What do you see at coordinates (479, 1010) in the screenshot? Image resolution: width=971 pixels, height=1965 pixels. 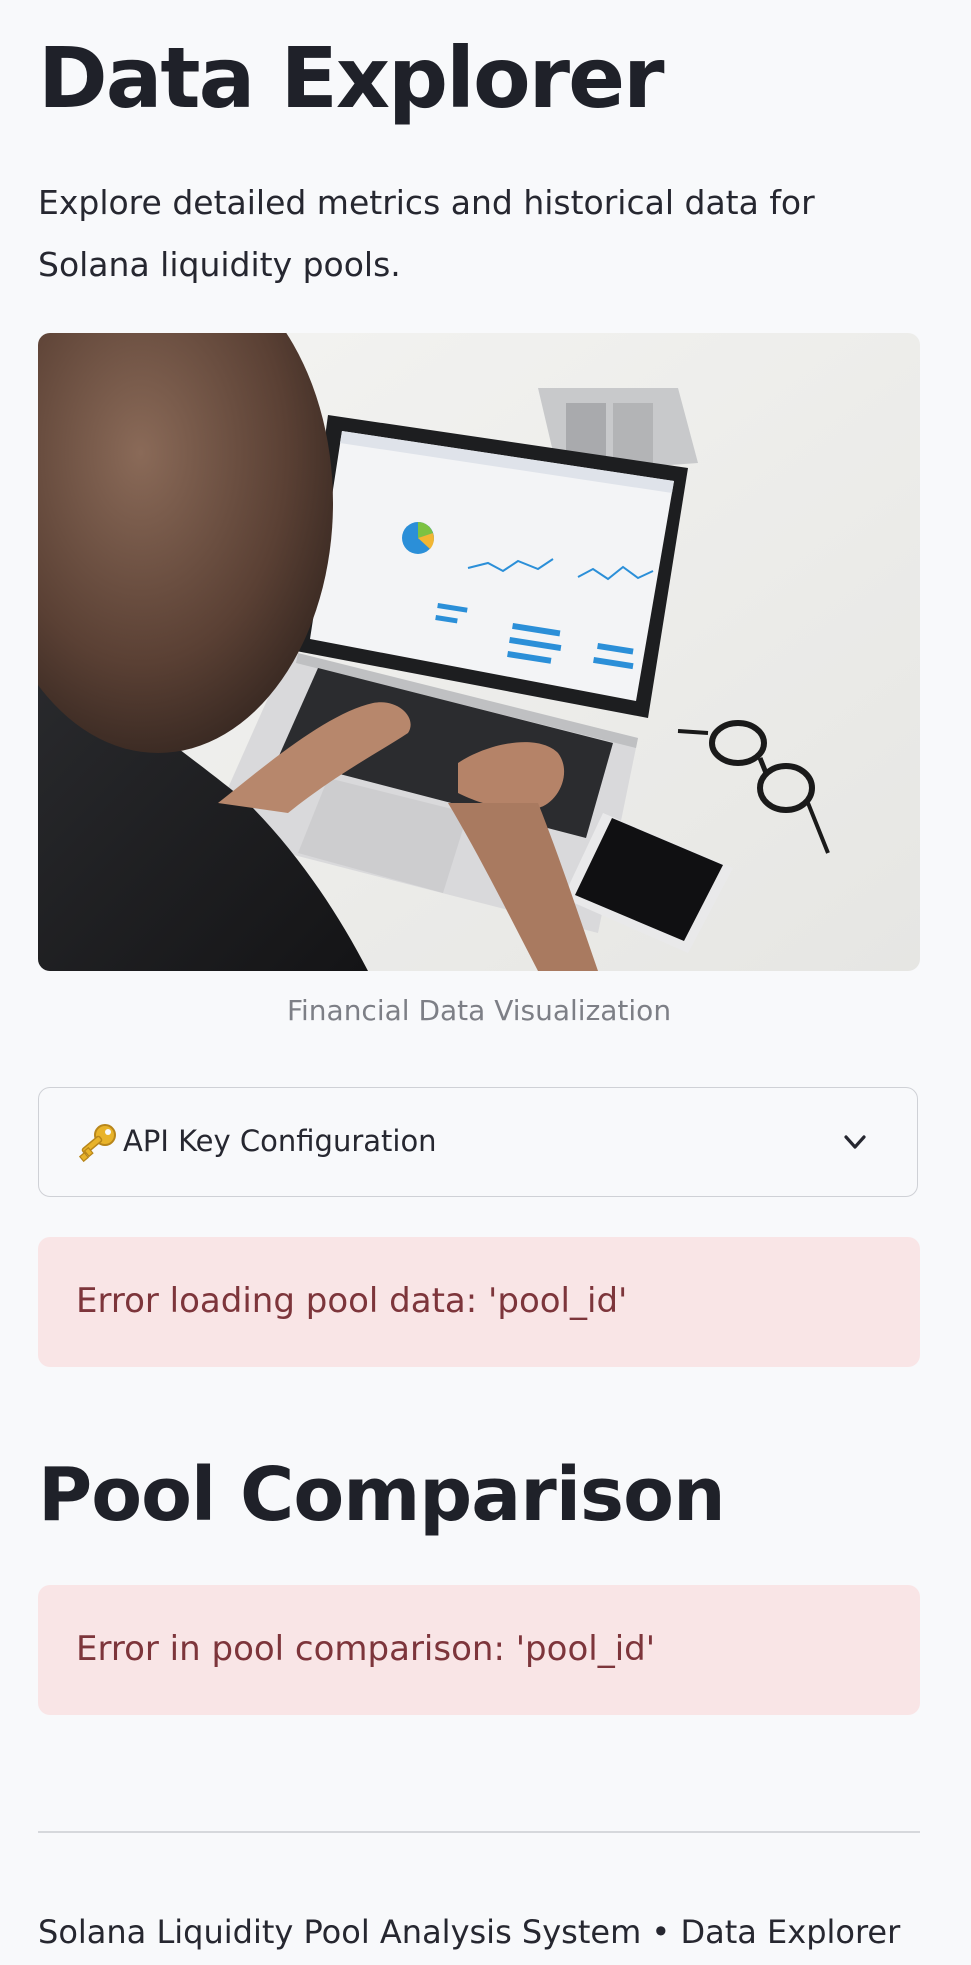 I see `hero-caption: Financial Data Visualization` at bounding box center [479, 1010].